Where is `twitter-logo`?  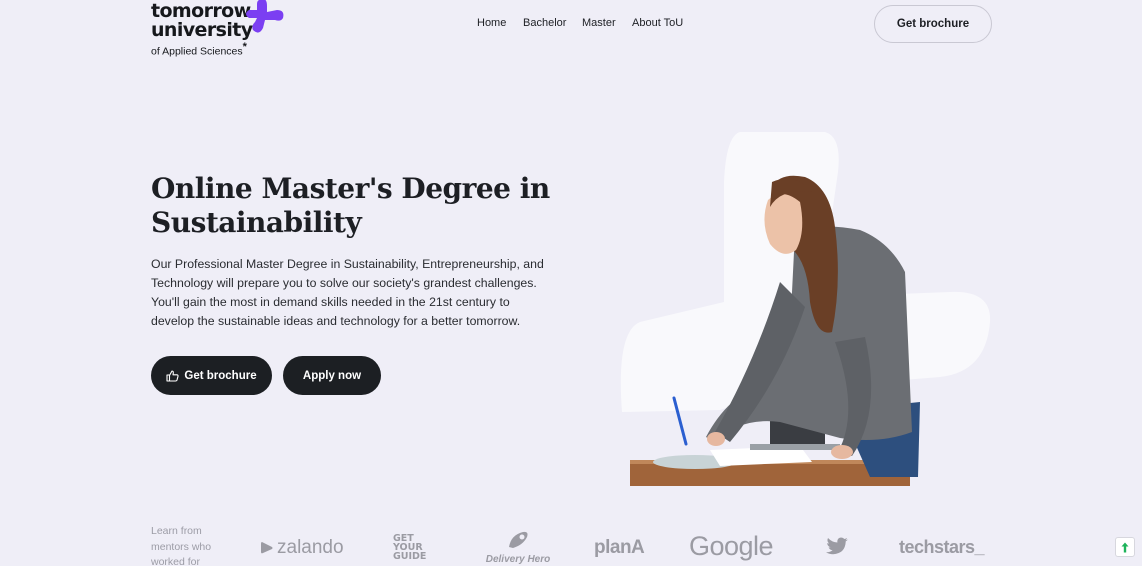
twitter-logo is located at coordinates (837, 549).